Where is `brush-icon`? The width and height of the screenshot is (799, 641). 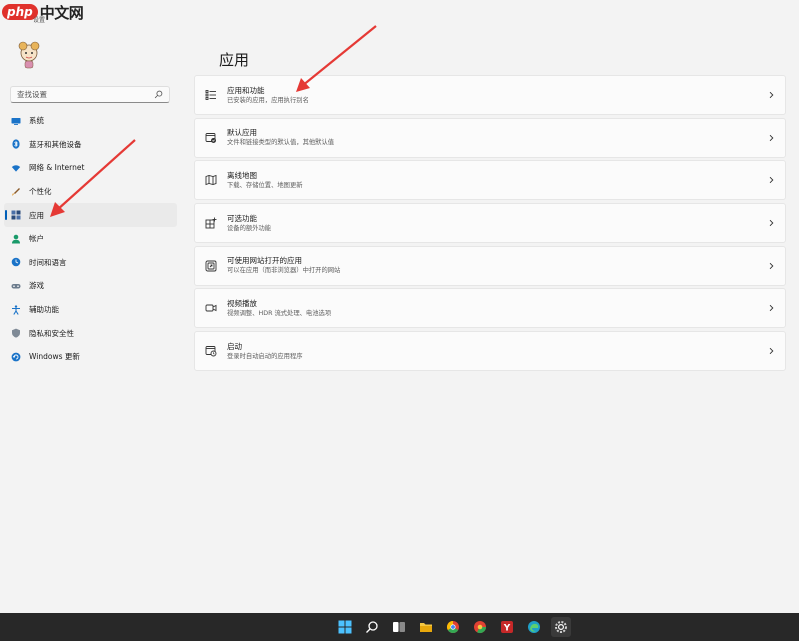 brush-icon is located at coordinates (16, 192).